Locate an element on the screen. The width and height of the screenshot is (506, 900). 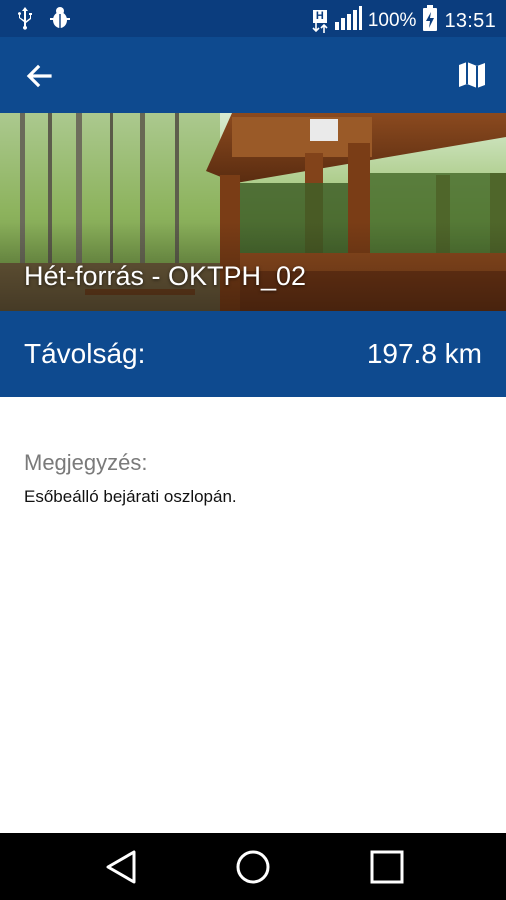
status-bar: H 100% 13:51 is located at coordinates (253, 18).